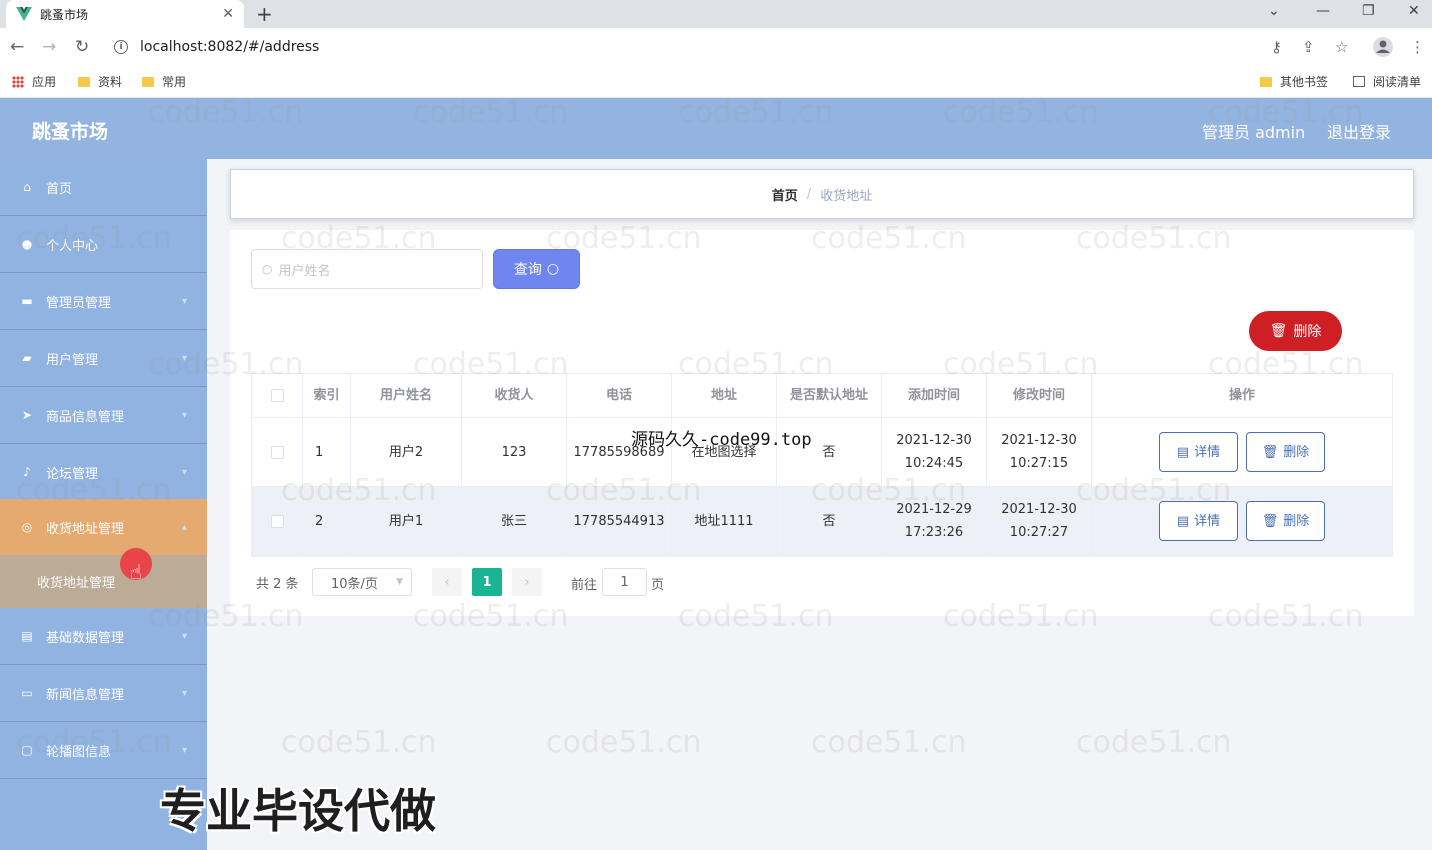 Image resolution: width=1432 pixels, height=850 pixels. I want to click on next-page-button: ›, so click(527, 582).